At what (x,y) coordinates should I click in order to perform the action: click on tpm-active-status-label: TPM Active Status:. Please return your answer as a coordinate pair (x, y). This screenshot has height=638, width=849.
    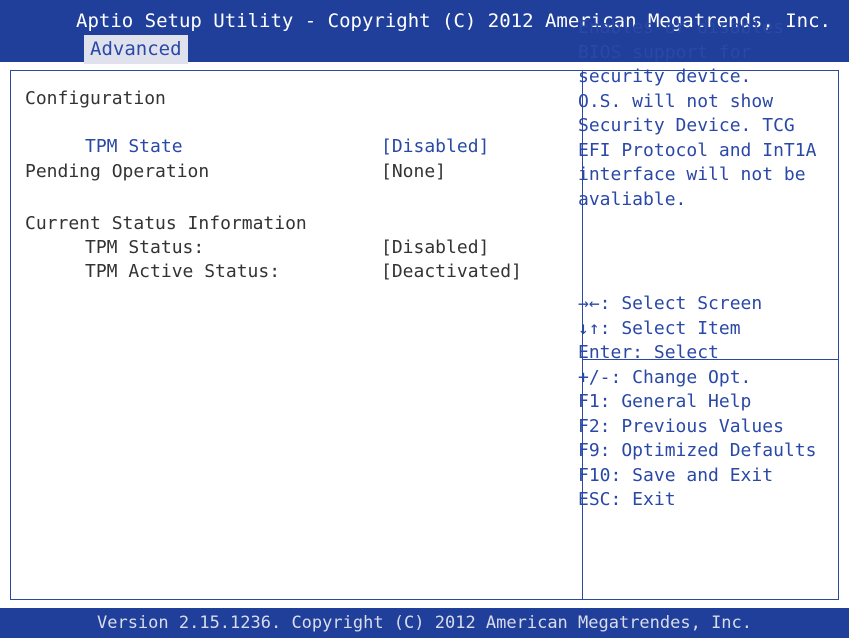
    Looking at the image, I should click on (183, 271).